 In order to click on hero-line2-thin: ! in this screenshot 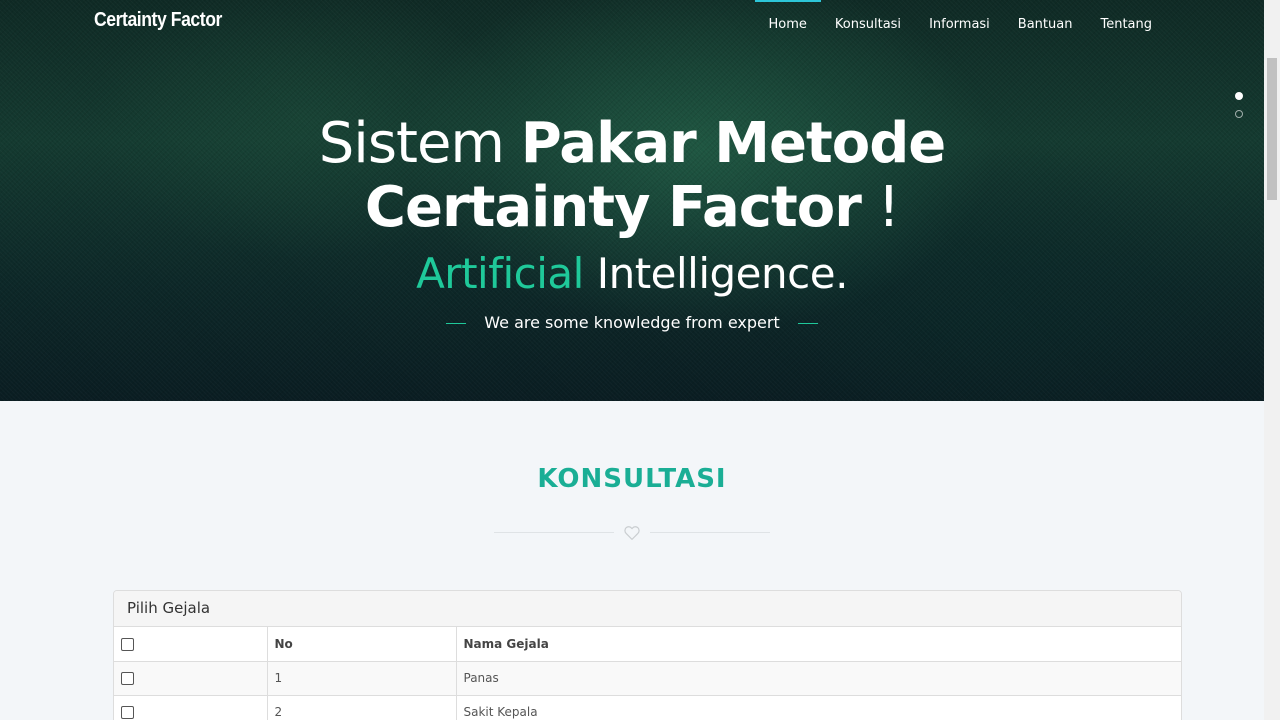, I will do `click(880, 207)`.